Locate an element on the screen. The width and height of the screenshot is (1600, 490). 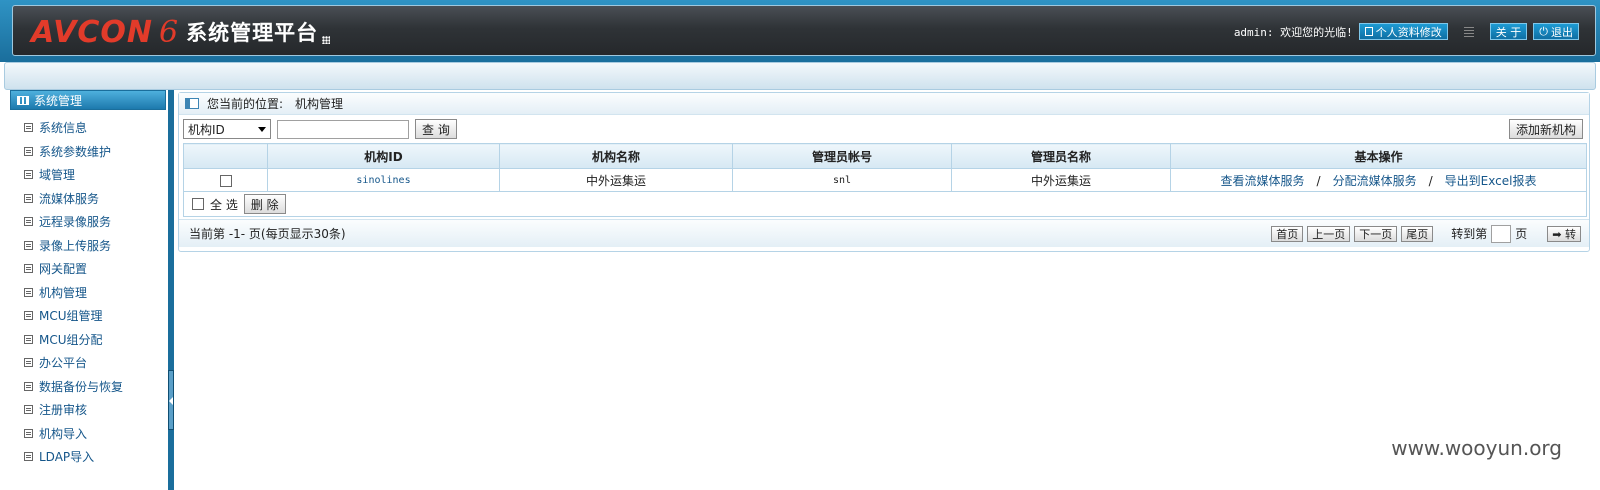
row-checkbox is located at coordinates (225, 180).